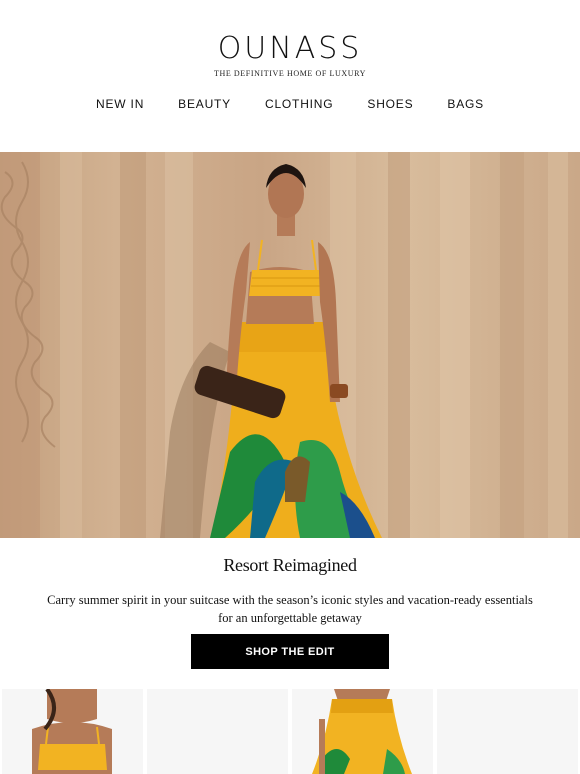  I want to click on main-nav: NEW IN BEAUTY CLOTHING SHOES BAGS, so click(290, 104).